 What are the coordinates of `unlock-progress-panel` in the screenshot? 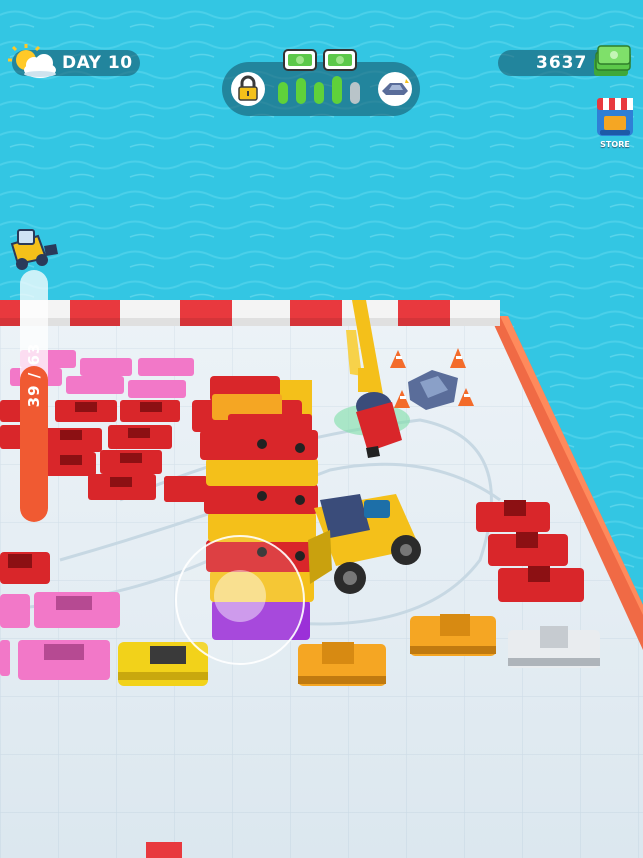 It's located at (321, 82).